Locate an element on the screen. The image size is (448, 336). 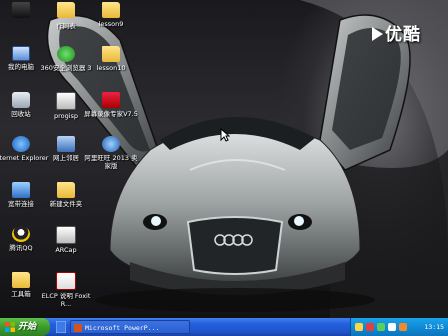
desktop-icon: 阿里旺旺 2013 卖家版 is located at coordinates (111, 153).